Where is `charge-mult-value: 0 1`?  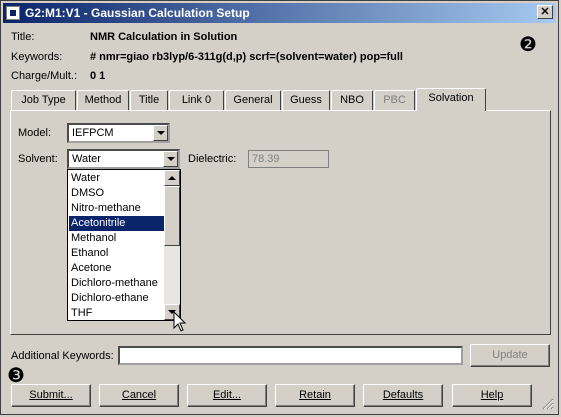 charge-mult-value: 0 1 is located at coordinates (98, 76).